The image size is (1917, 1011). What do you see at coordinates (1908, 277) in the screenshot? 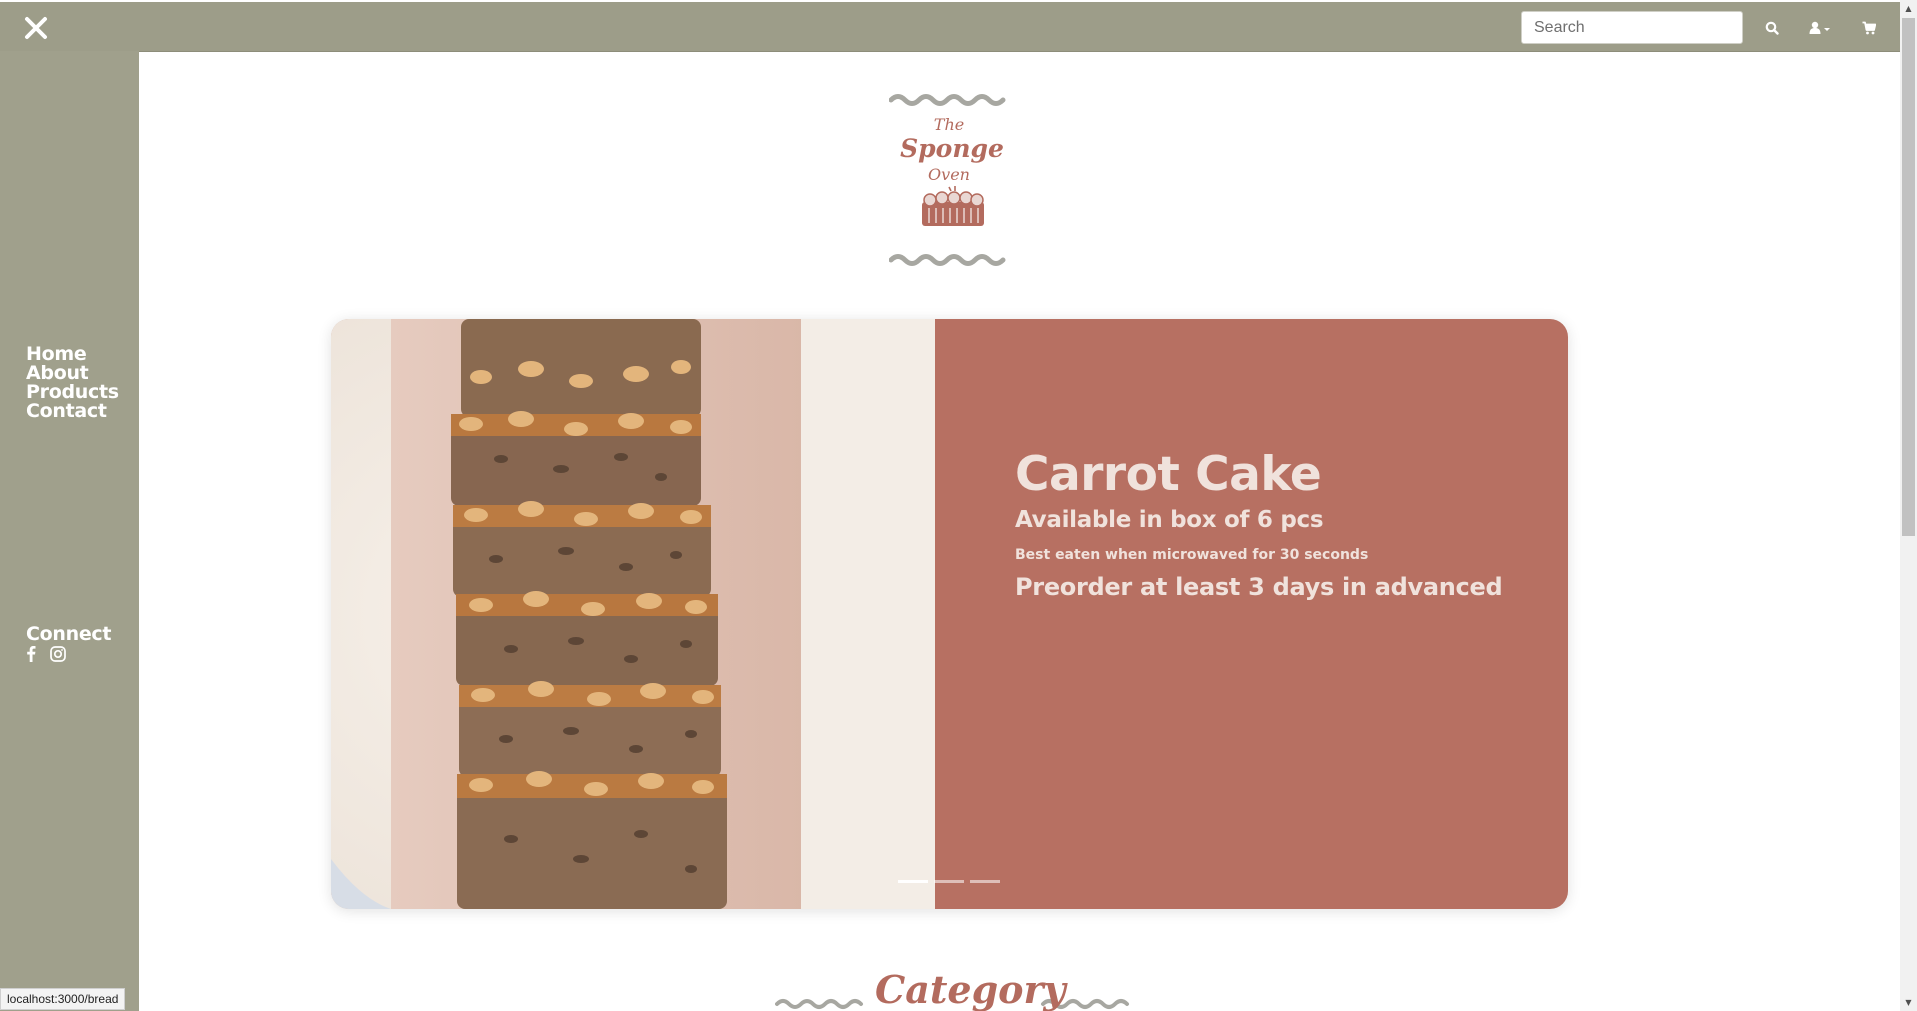
I see `scrollbar-thumb` at bounding box center [1908, 277].